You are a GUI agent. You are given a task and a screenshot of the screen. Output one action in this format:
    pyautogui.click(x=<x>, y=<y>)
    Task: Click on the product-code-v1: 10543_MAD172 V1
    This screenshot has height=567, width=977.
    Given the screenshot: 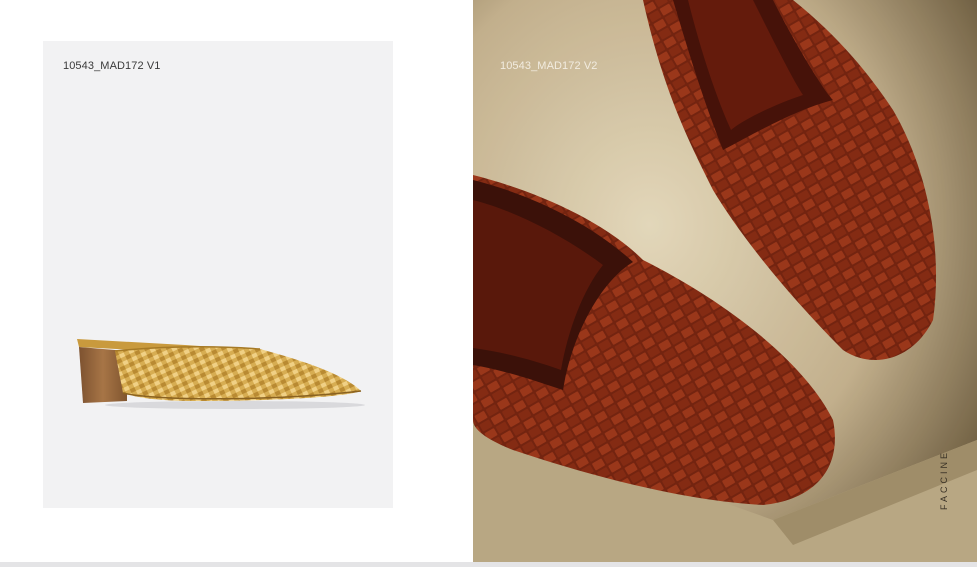 What is the action you would take?
    pyautogui.click(x=112, y=66)
    